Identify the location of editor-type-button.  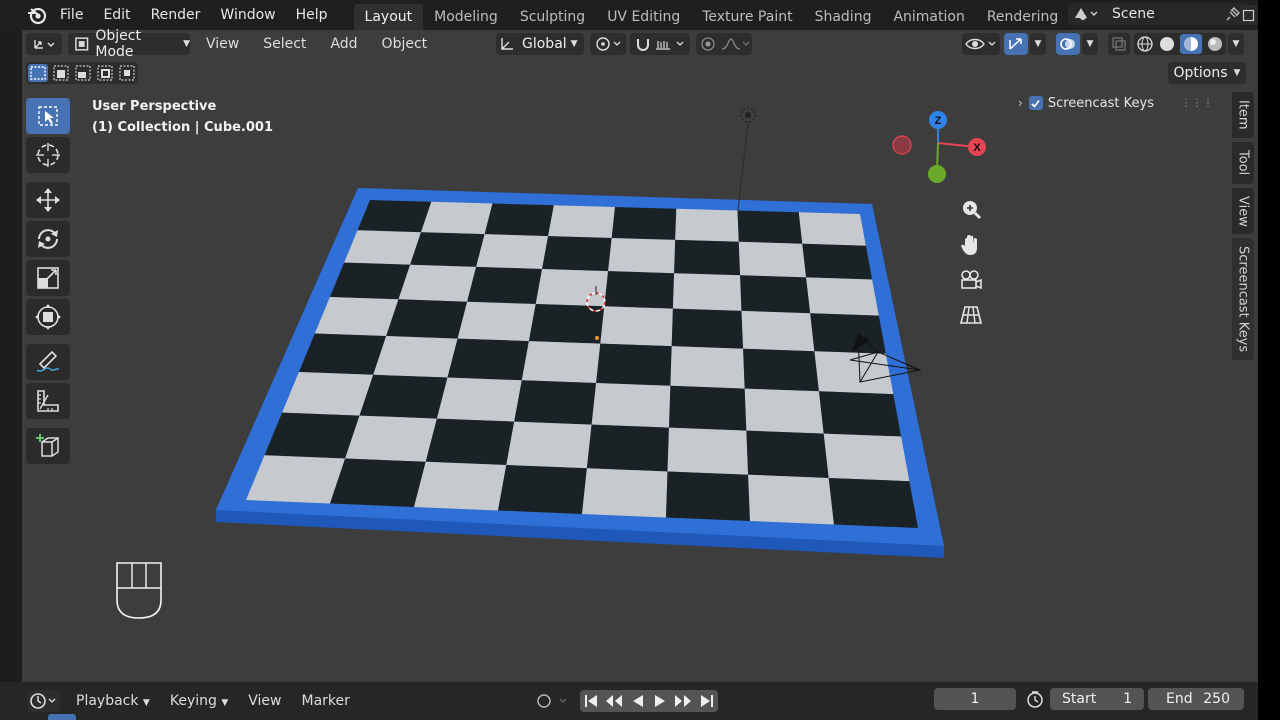
(44, 44).